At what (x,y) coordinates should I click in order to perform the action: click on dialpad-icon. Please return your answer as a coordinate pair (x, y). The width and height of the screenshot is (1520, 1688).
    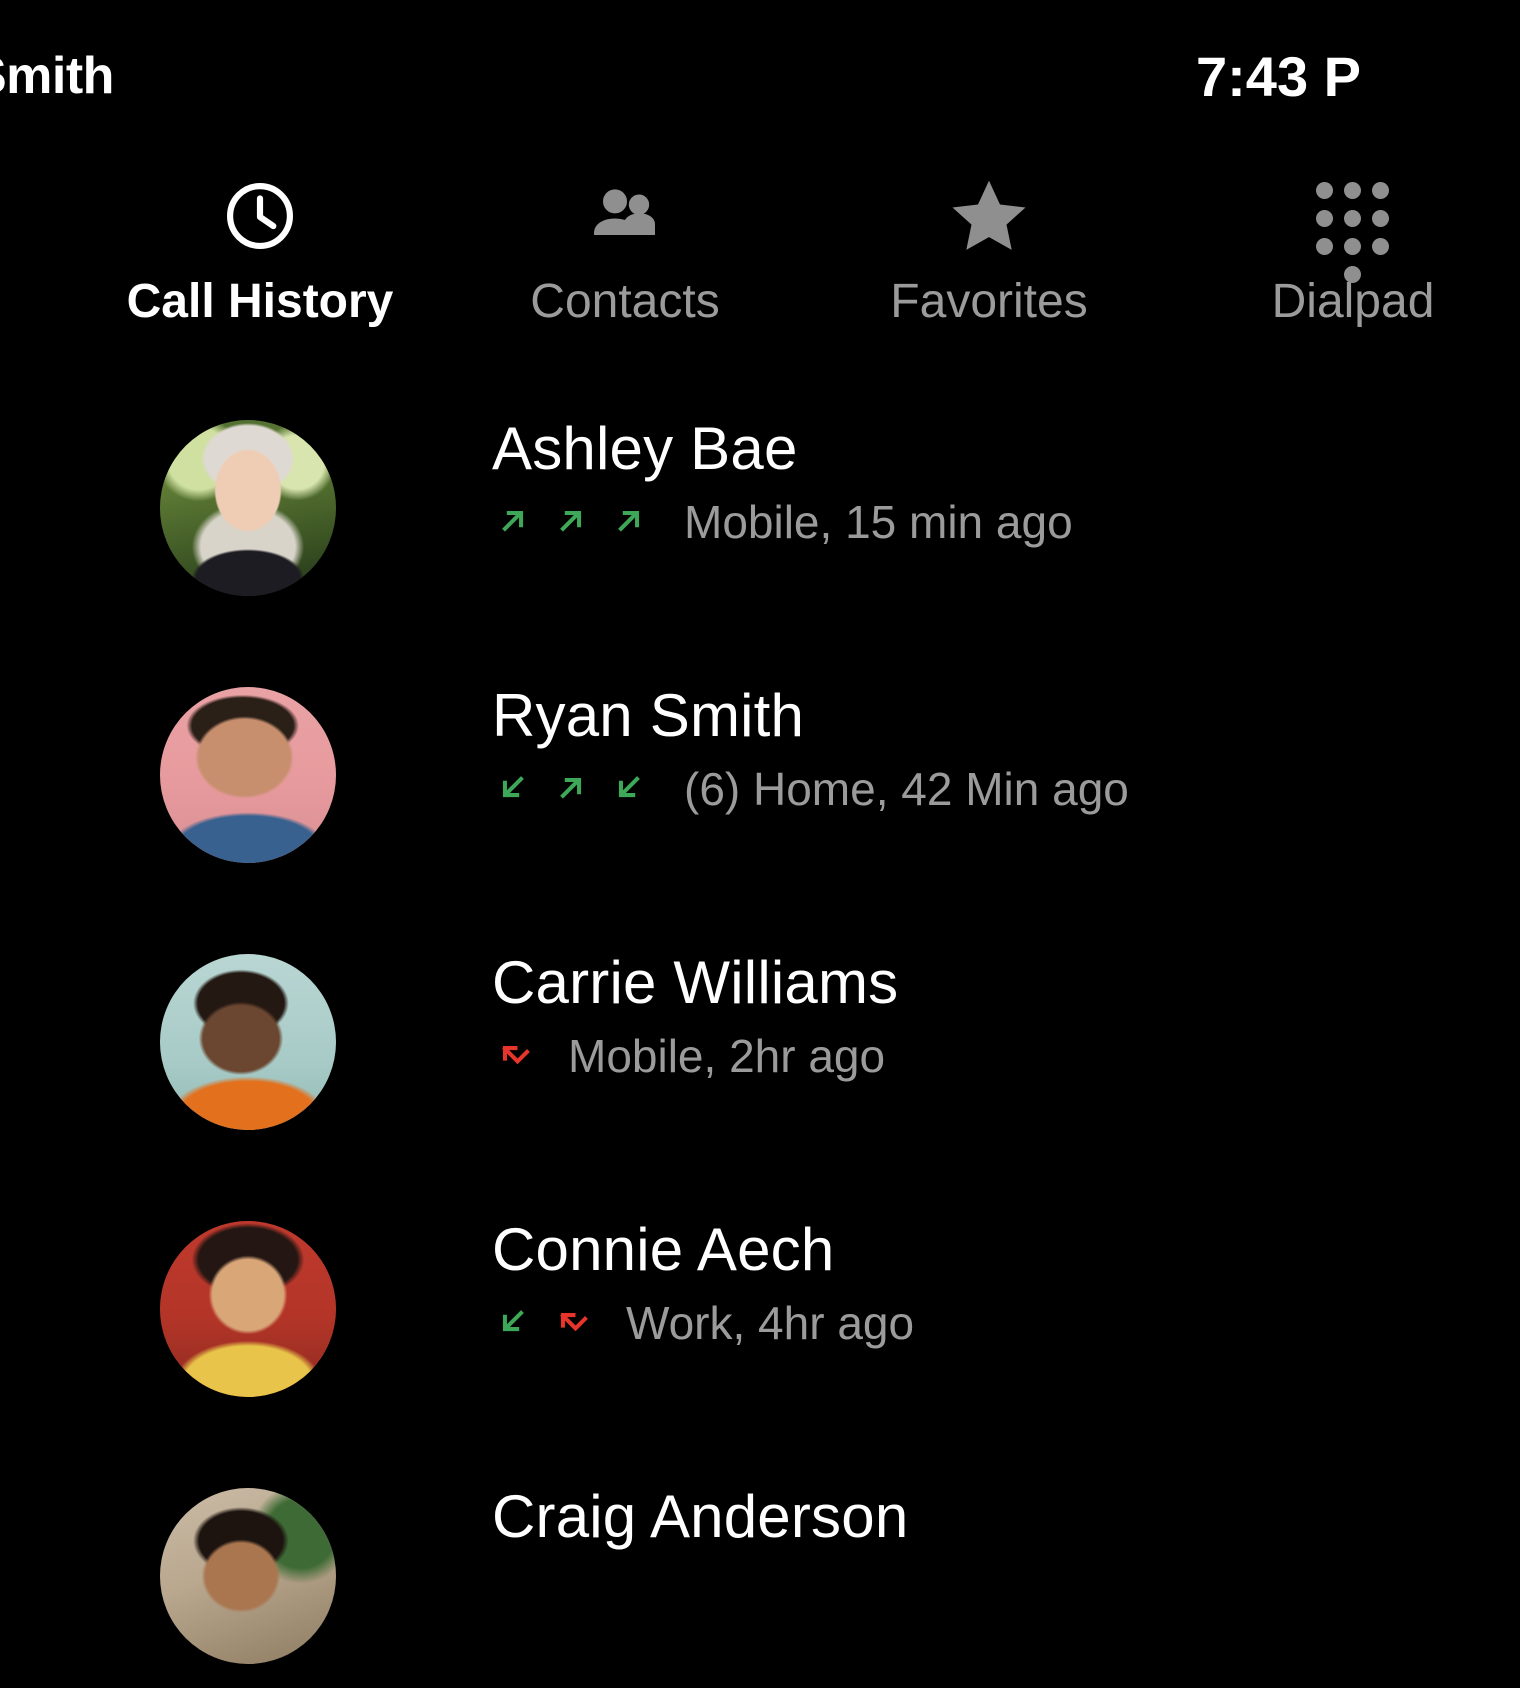
    Looking at the image, I should click on (1353, 228).